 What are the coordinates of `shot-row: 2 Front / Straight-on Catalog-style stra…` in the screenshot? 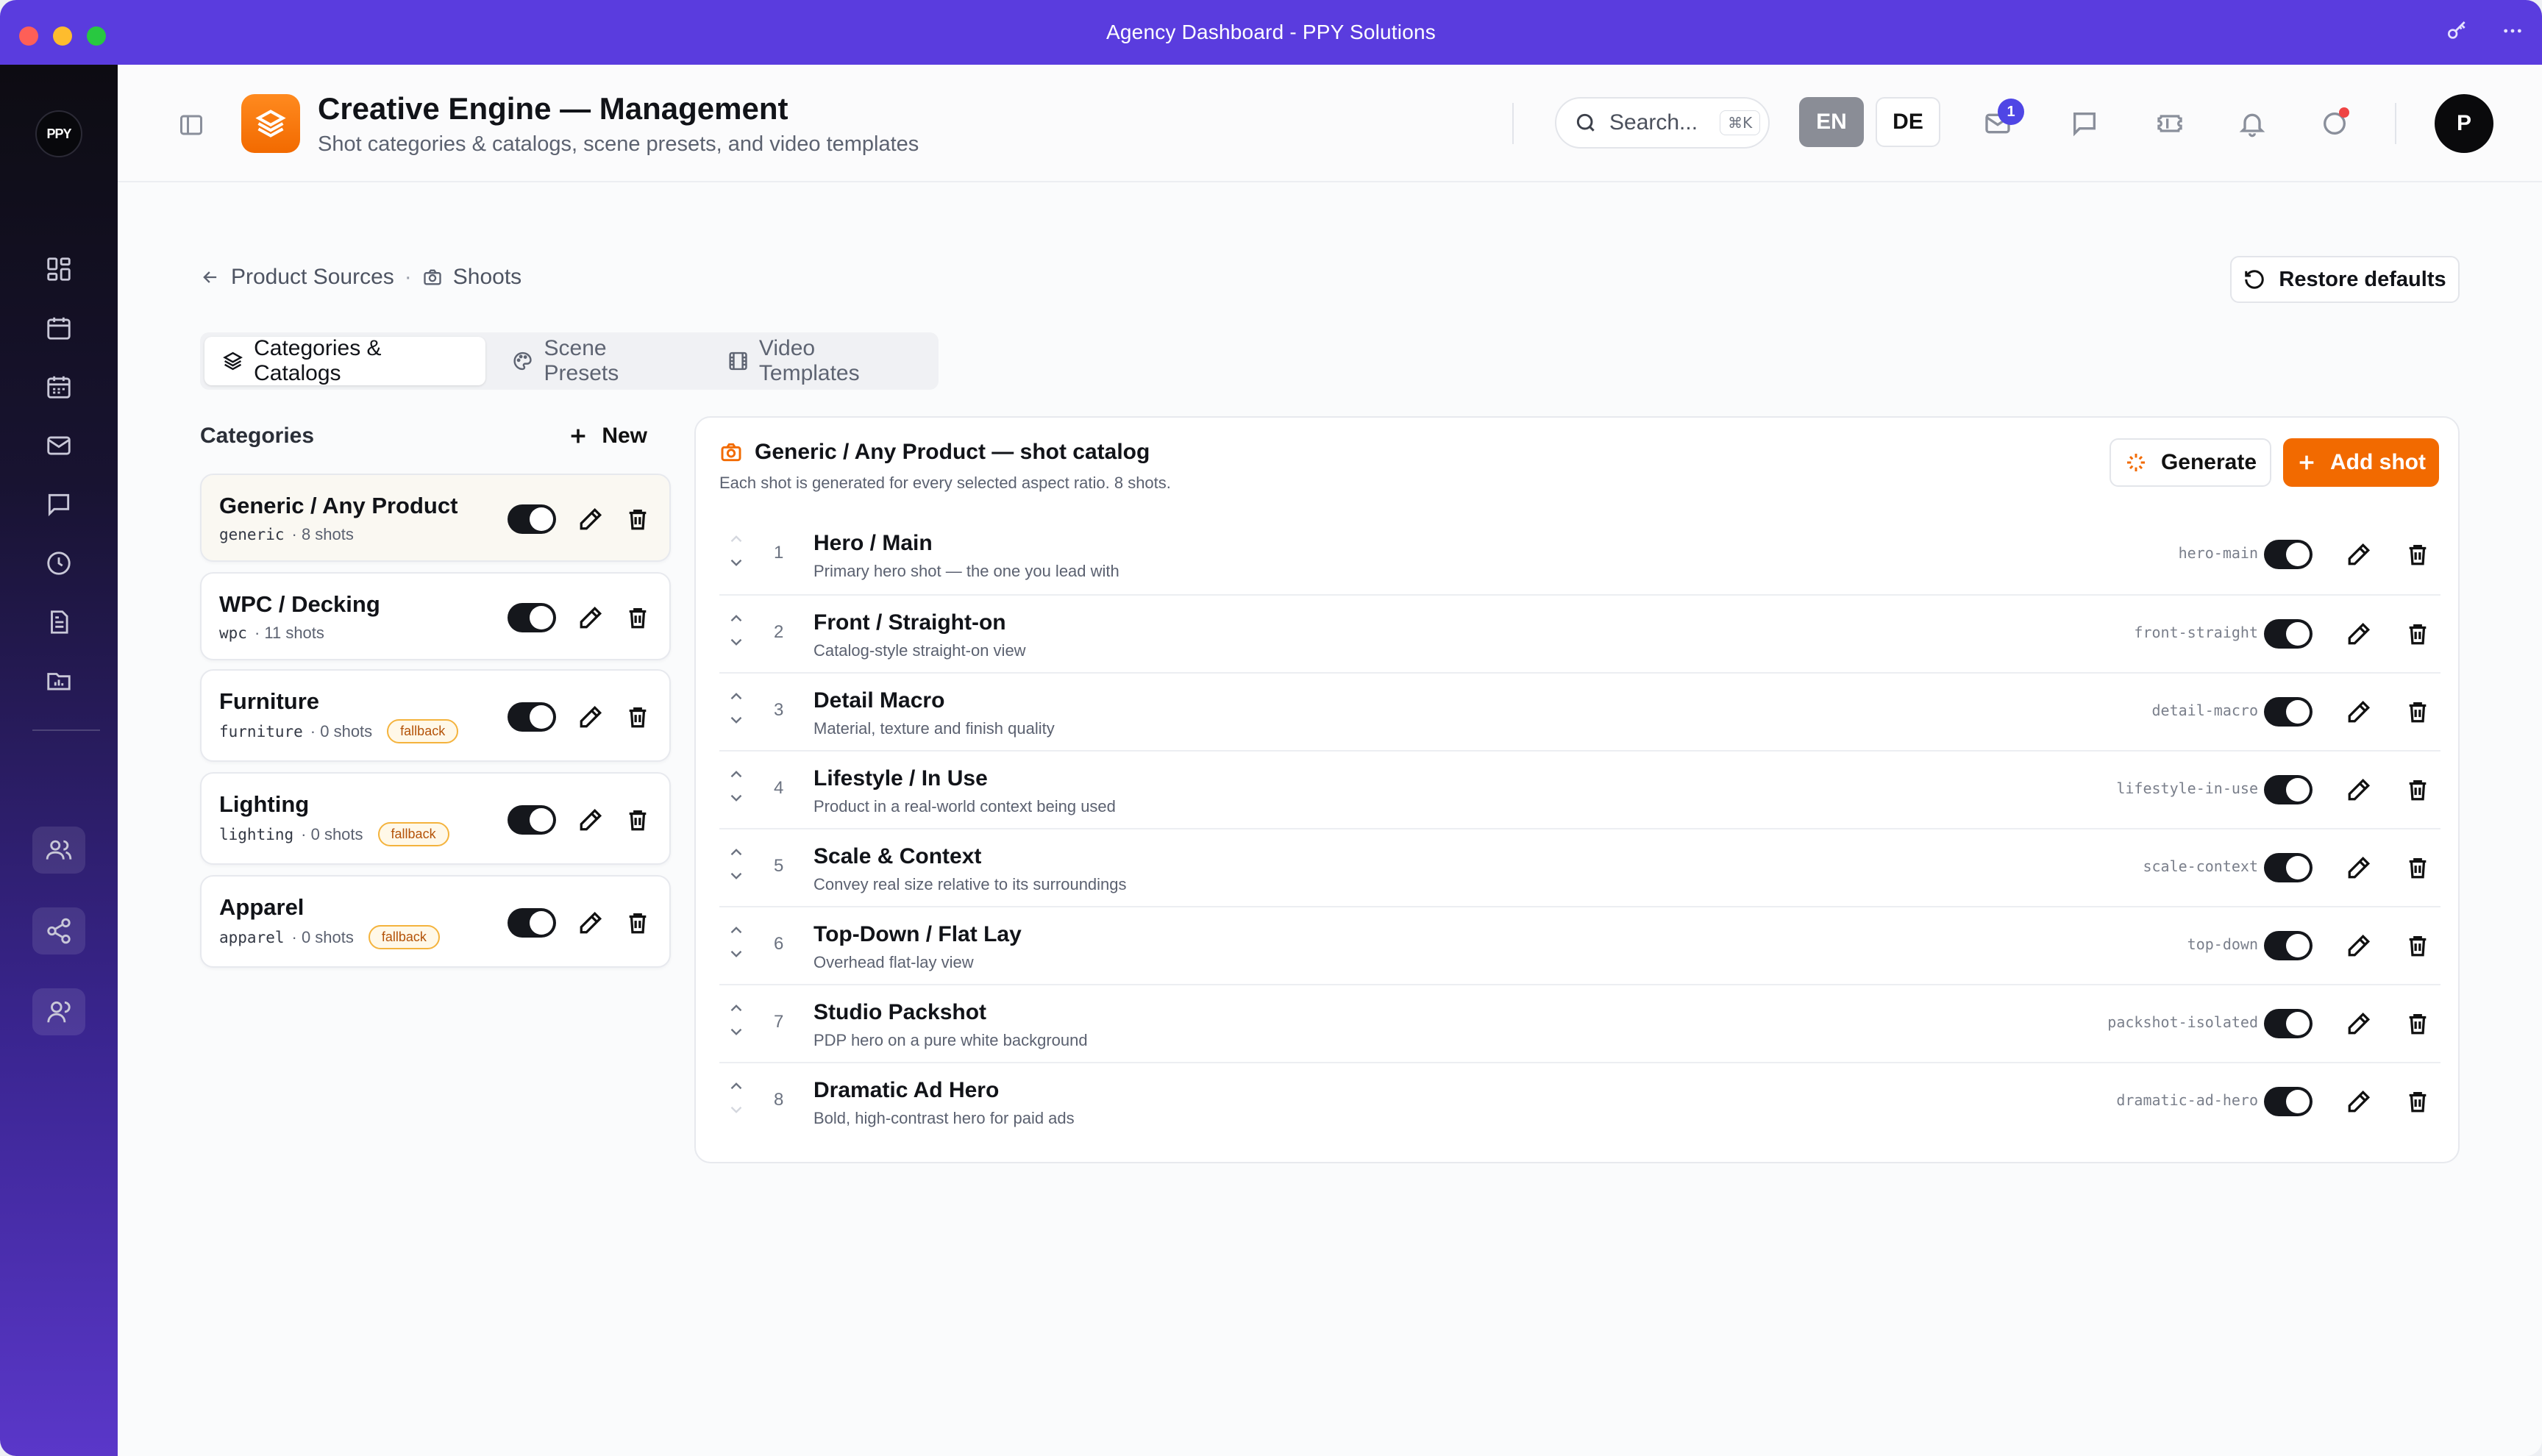 It's located at (1580, 633).